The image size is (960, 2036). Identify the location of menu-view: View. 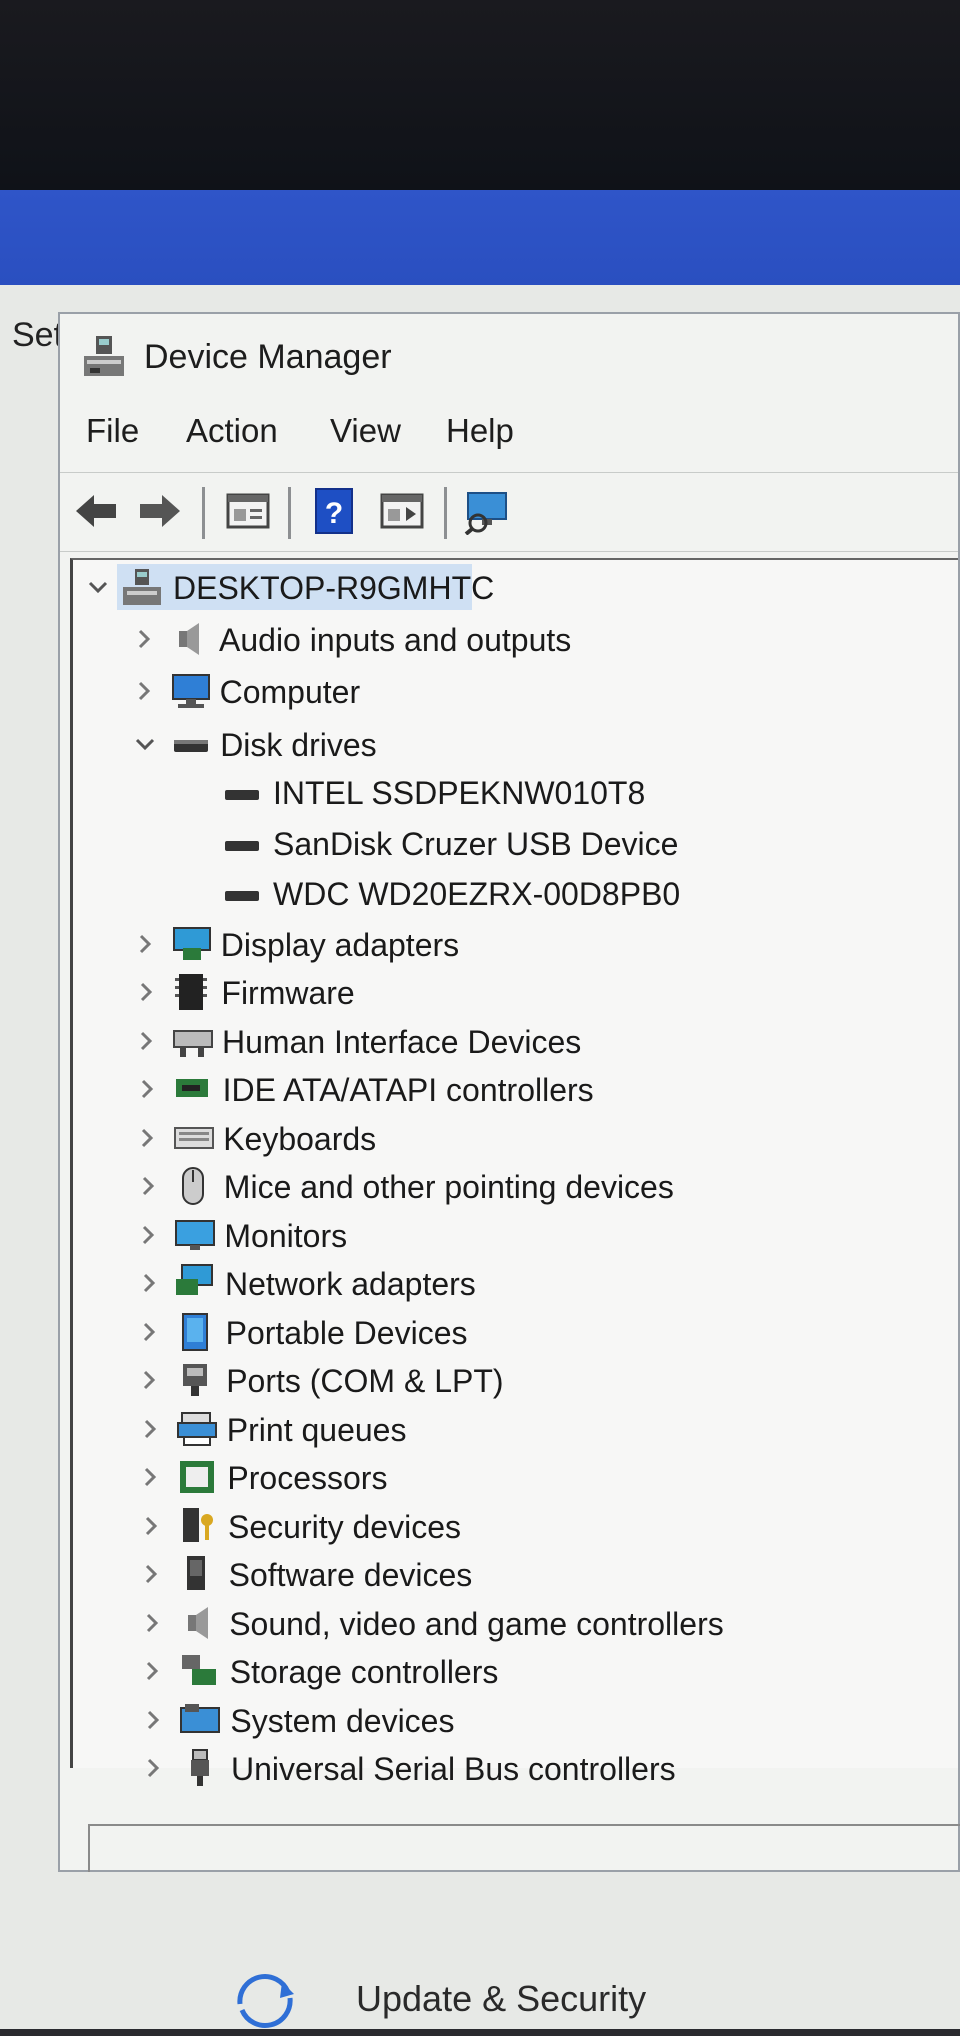
(365, 431).